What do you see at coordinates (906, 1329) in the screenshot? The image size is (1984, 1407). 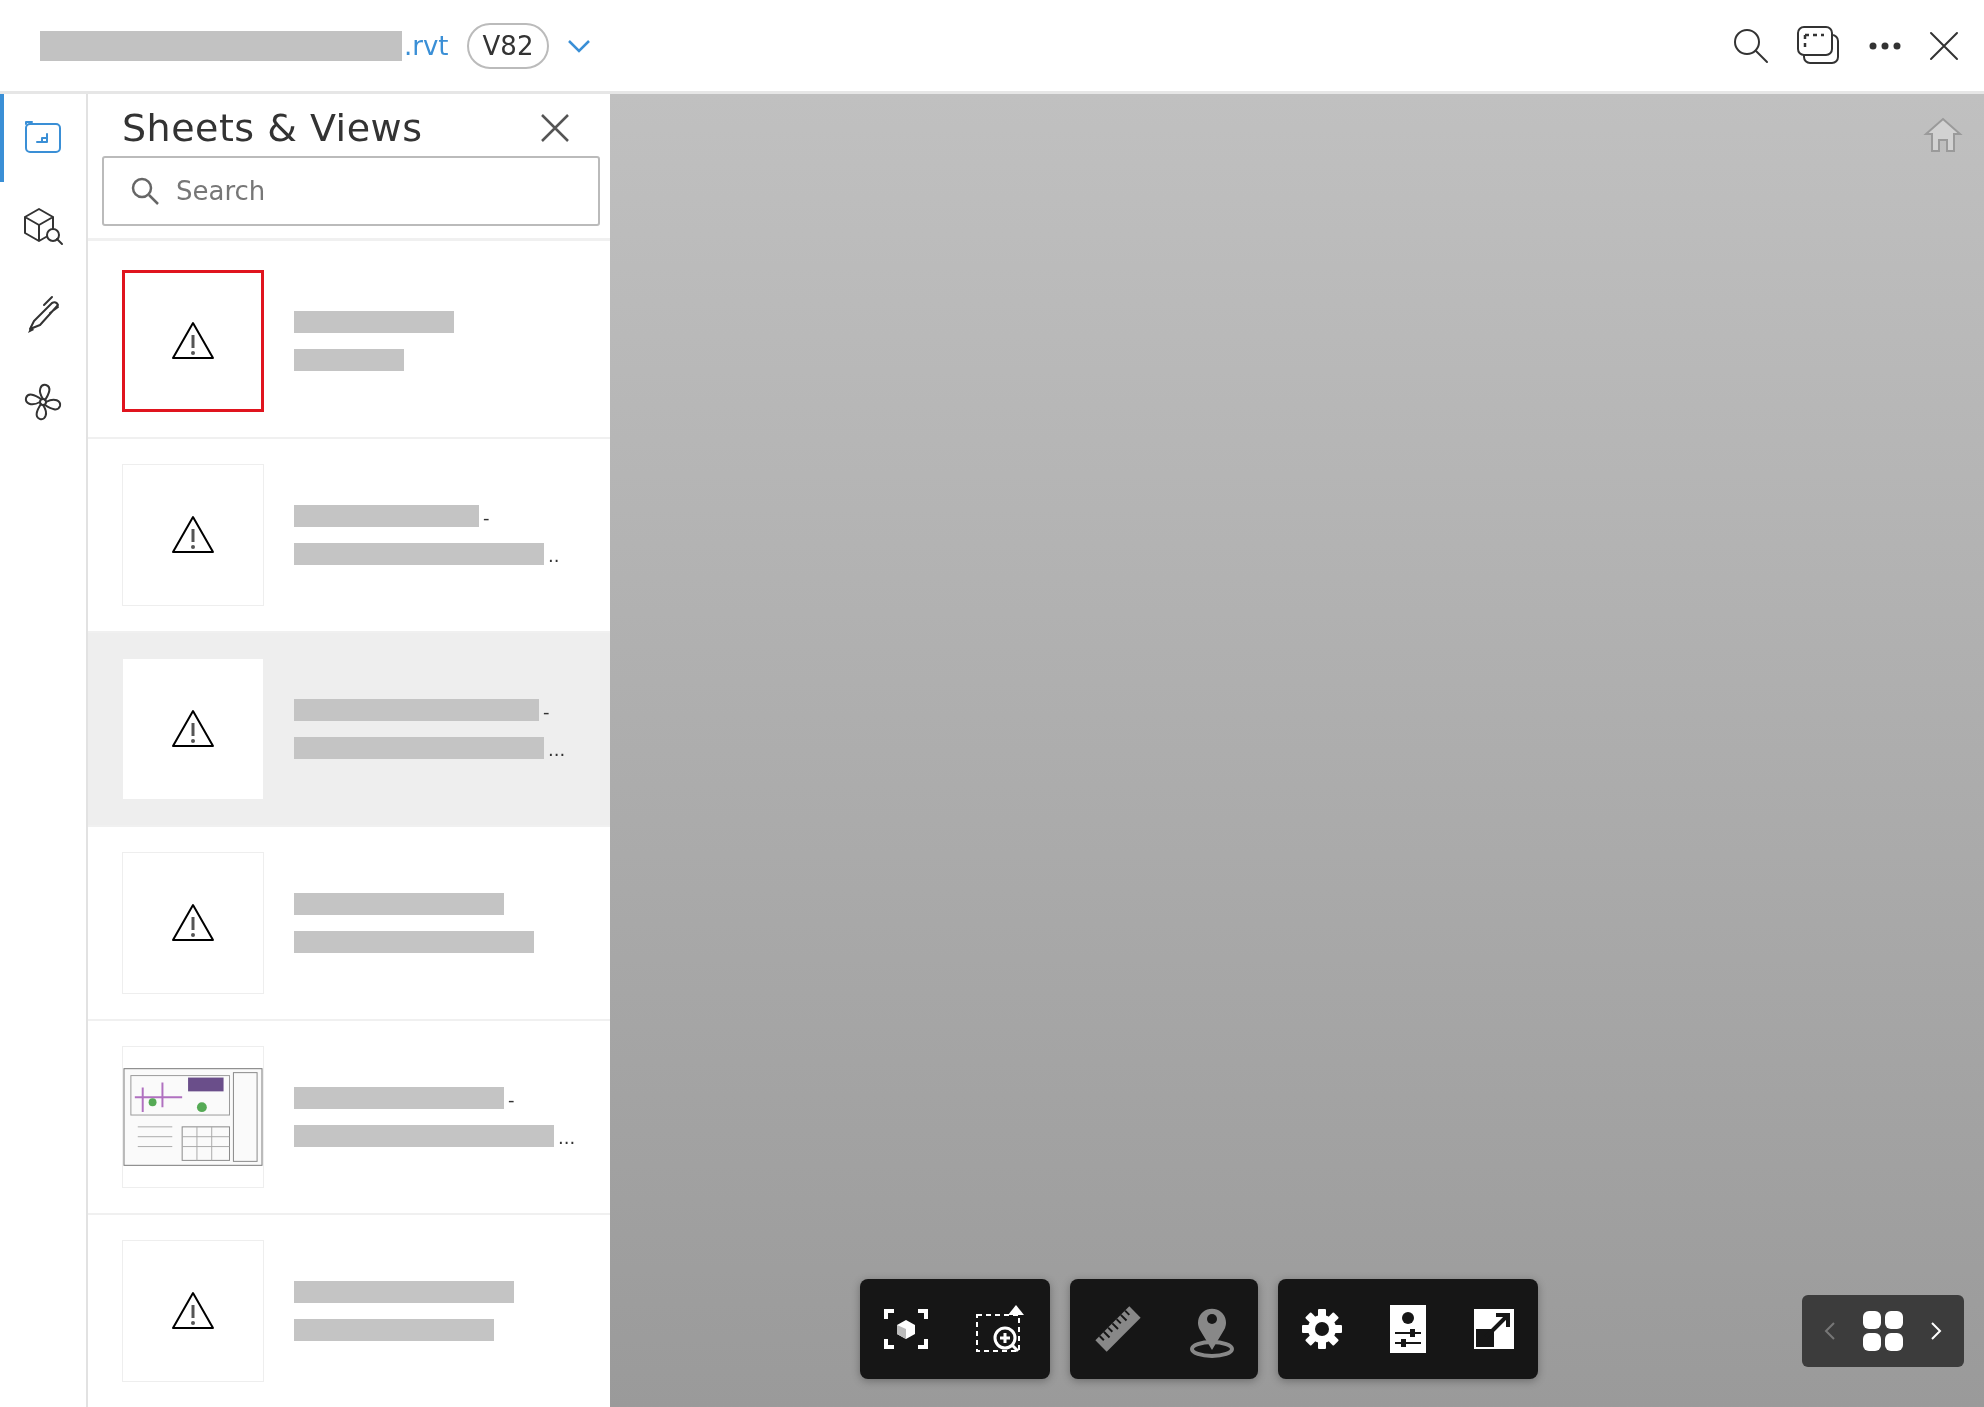 I see `fit-view-icon` at bounding box center [906, 1329].